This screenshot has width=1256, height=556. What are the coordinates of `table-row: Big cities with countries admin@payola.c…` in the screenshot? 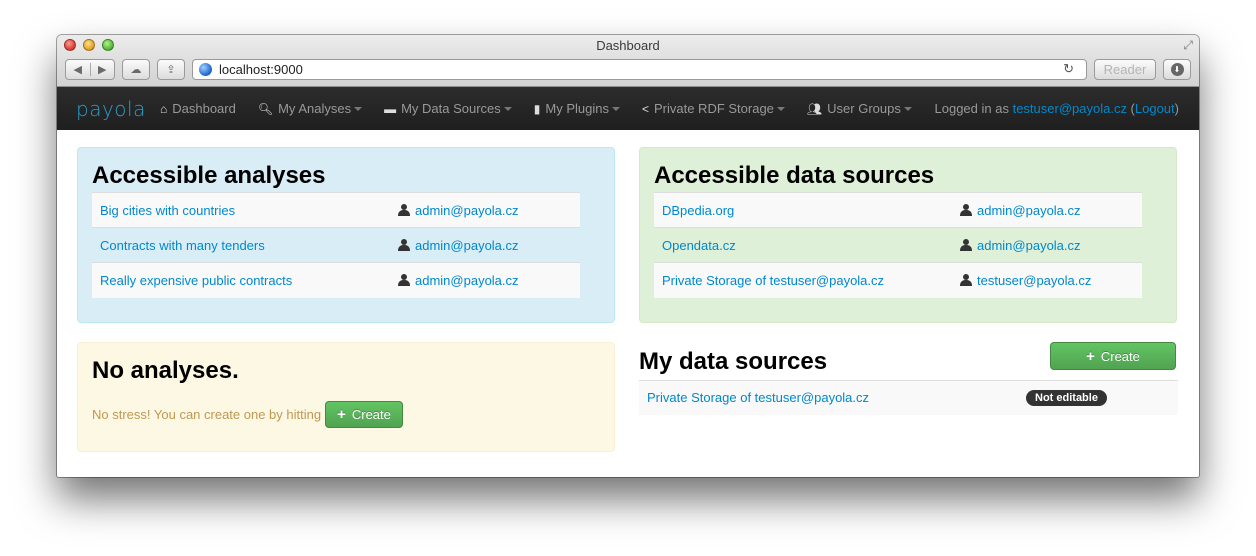 It's located at (336, 210).